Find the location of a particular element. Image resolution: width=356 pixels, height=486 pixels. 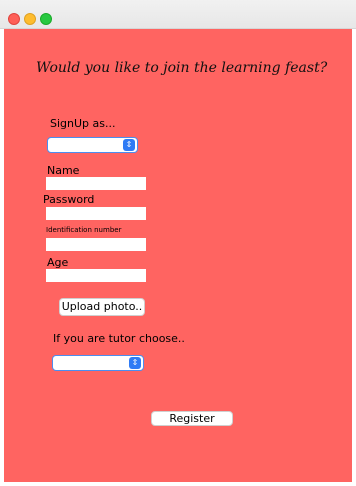

tutor-select: ⇕ is located at coordinates (98, 363).